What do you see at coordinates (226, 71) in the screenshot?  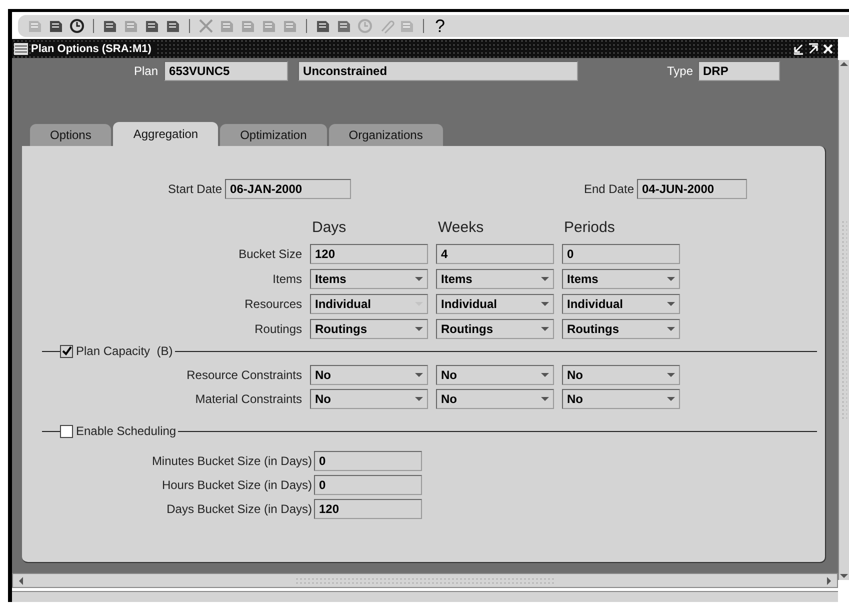 I see `plan-field: 653VUNC5` at bounding box center [226, 71].